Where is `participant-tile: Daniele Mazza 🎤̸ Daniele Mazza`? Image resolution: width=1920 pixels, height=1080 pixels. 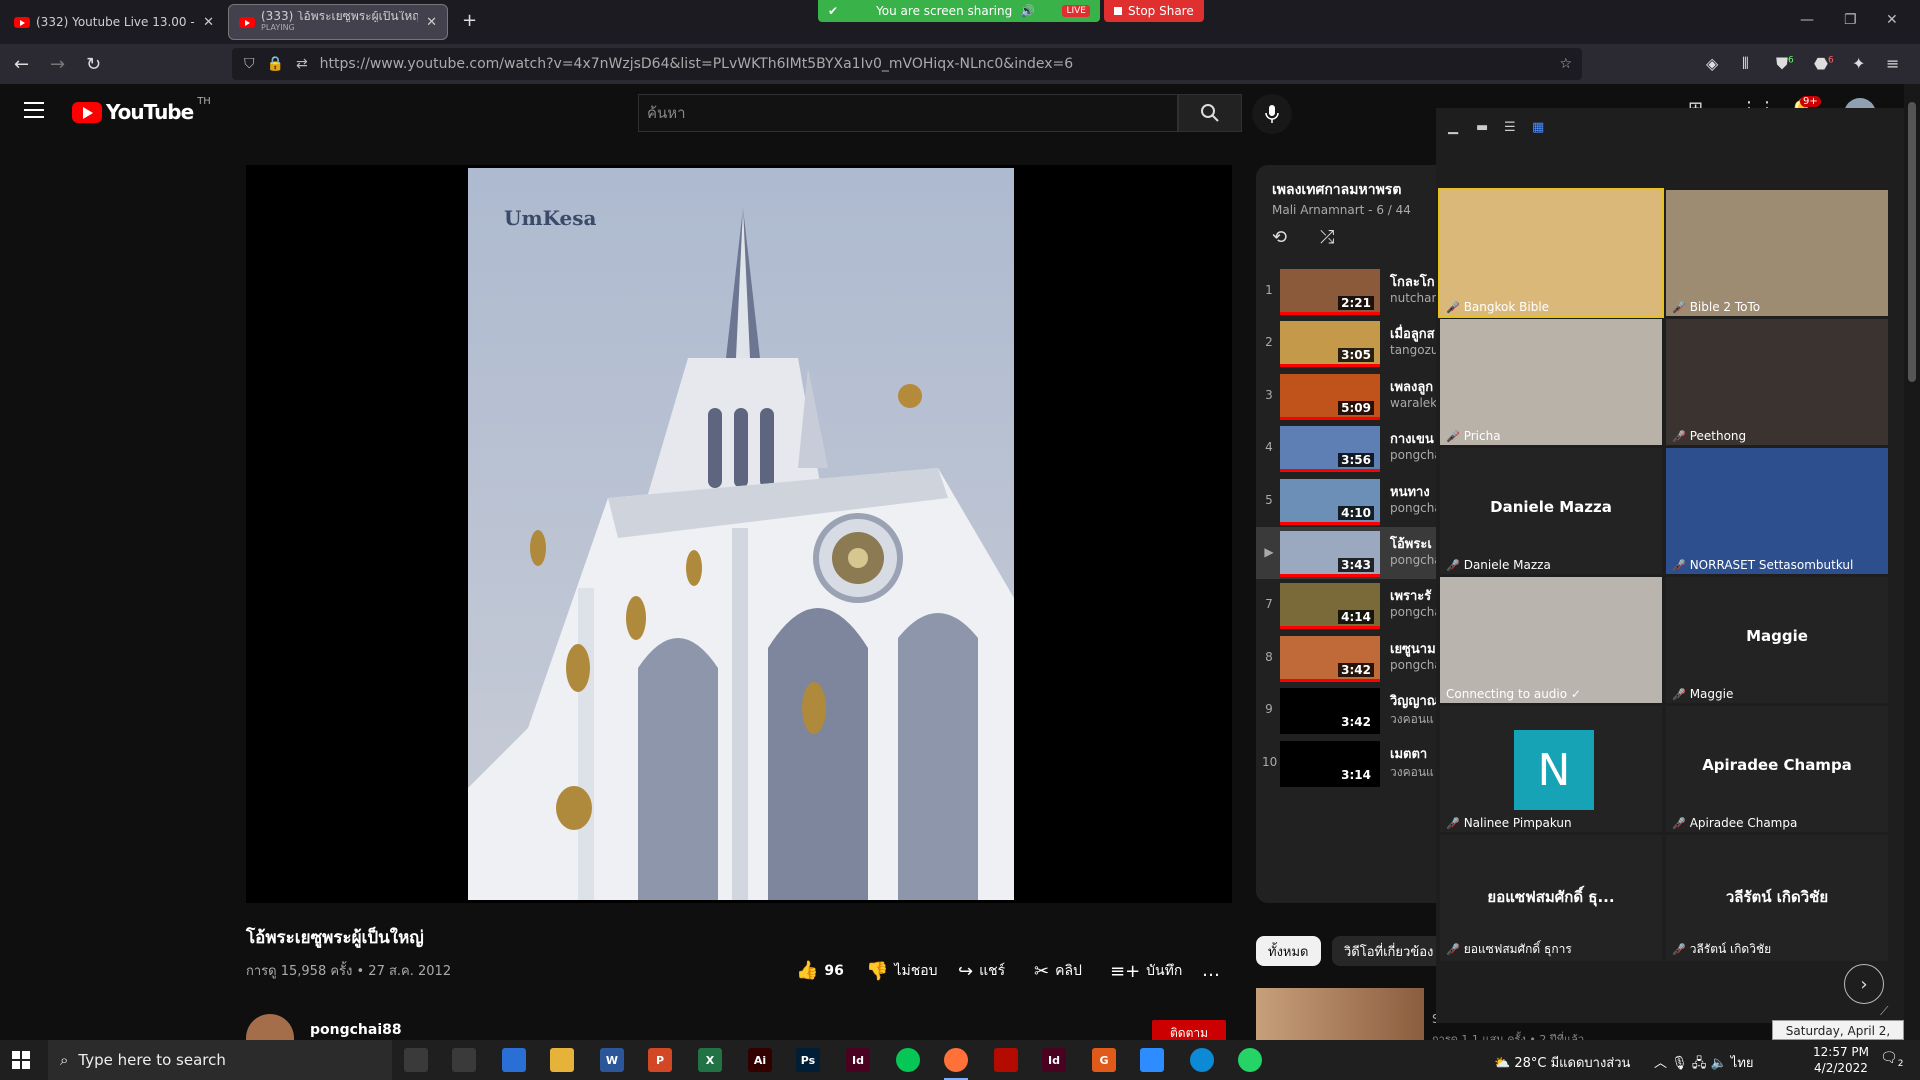 participant-tile: Daniele Mazza 🎤̸ Daniele Mazza is located at coordinates (1551, 511).